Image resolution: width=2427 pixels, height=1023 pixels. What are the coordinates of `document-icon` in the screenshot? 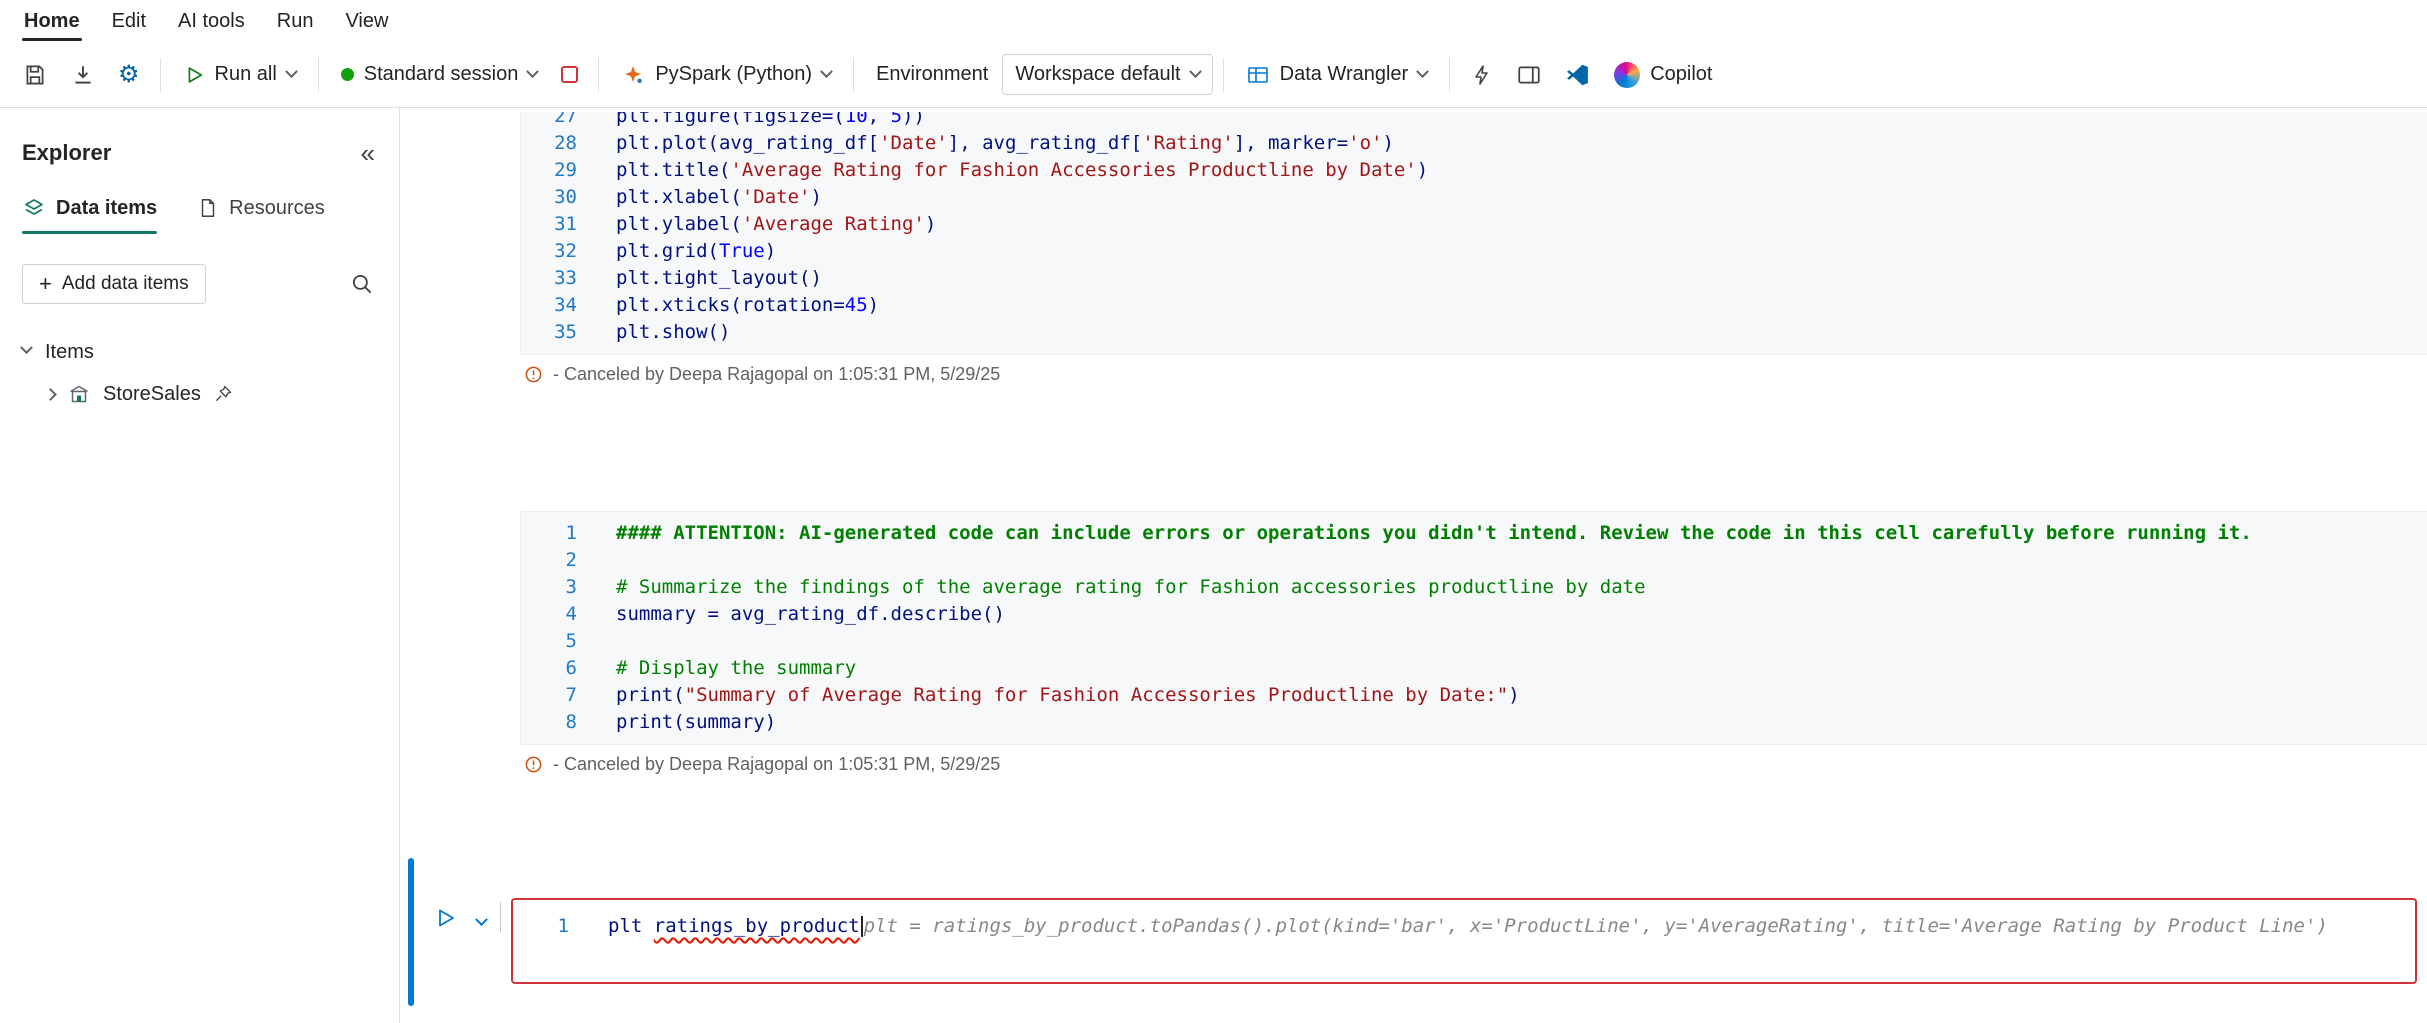 It's located at (208, 208).